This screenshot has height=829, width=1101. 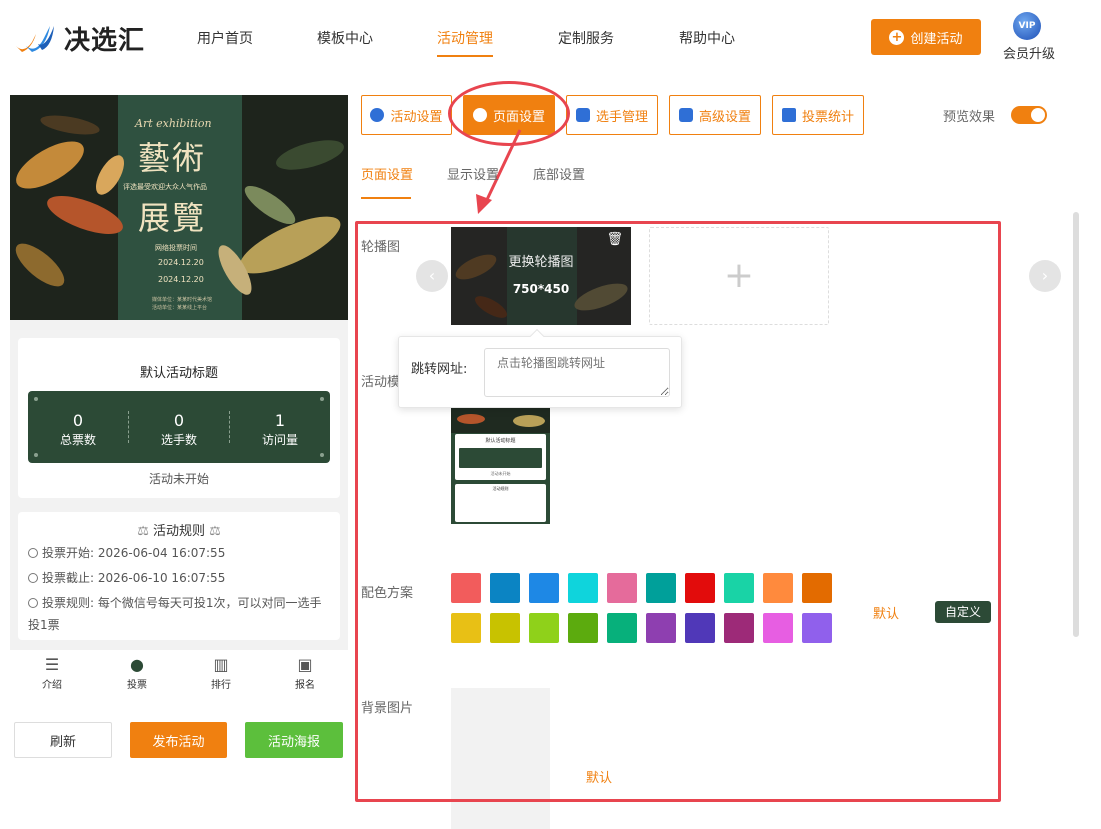 I want to click on bottom-nav-signup: ▣ 报名, so click(x=305, y=673).